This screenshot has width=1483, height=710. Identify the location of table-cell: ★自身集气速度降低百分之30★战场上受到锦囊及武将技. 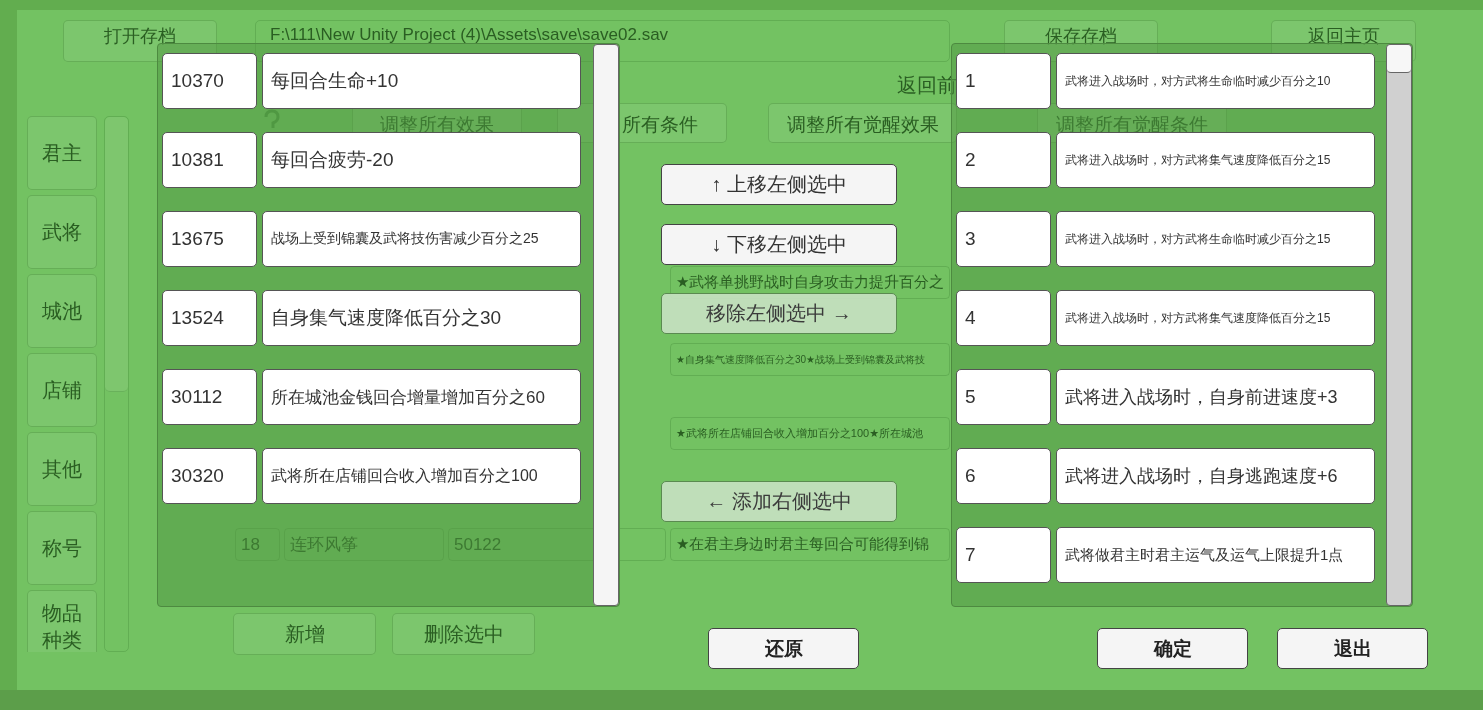
(810, 359).